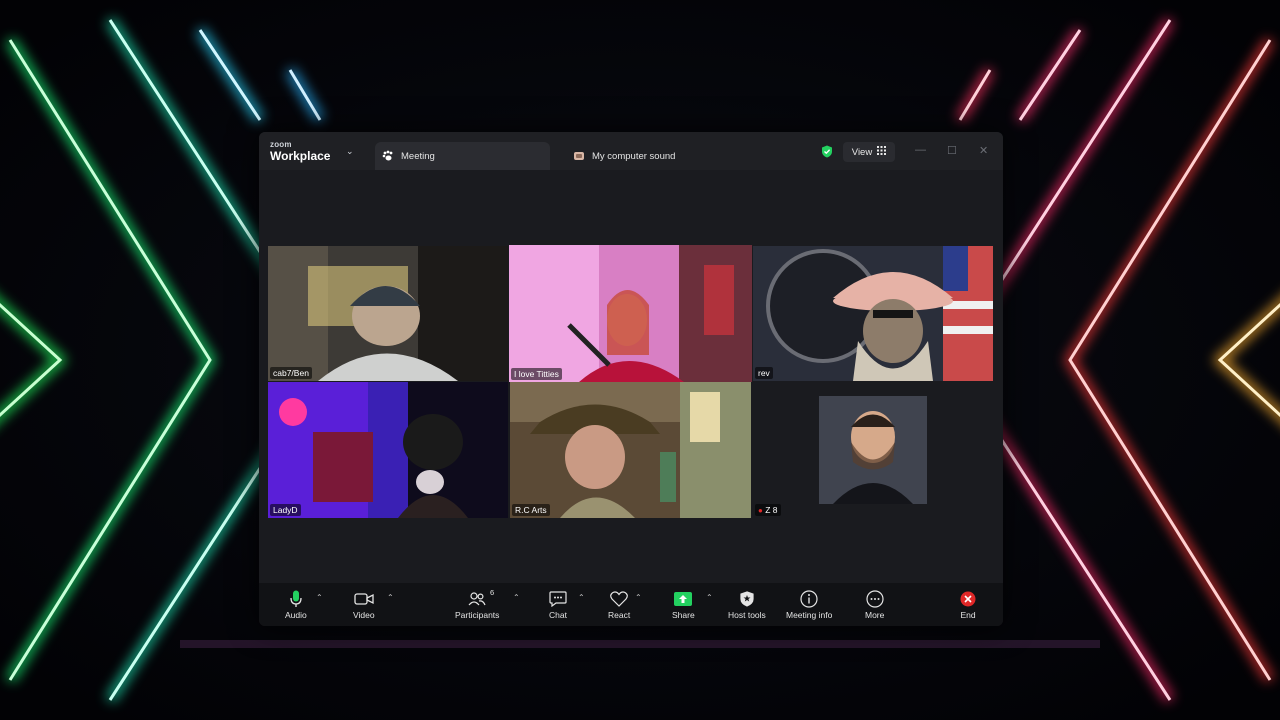 Image resolution: width=1280 pixels, height=720 pixels. I want to click on video-tile: R.C Arts, so click(630, 450).